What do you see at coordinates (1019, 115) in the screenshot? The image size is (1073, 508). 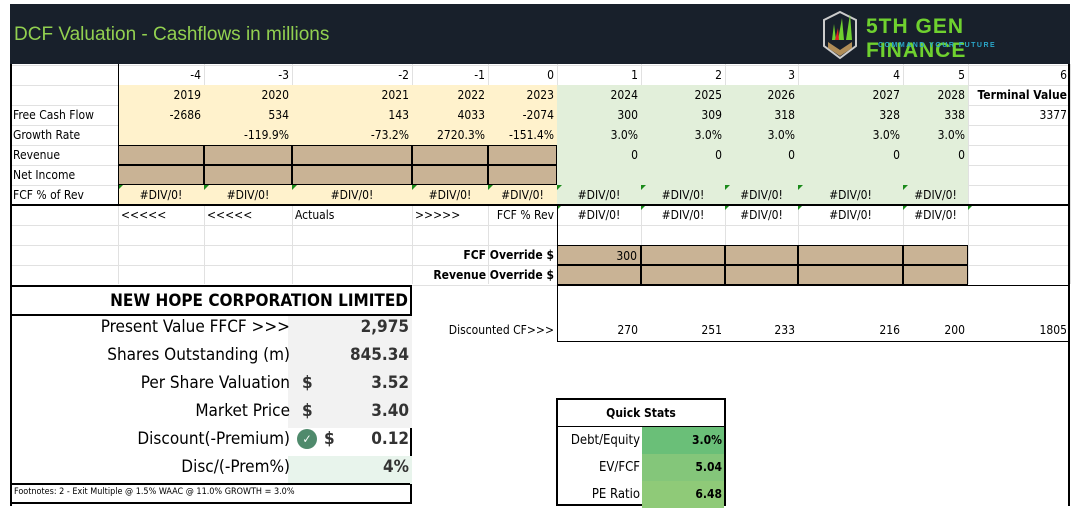 I see `value-cell: 3377` at bounding box center [1019, 115].